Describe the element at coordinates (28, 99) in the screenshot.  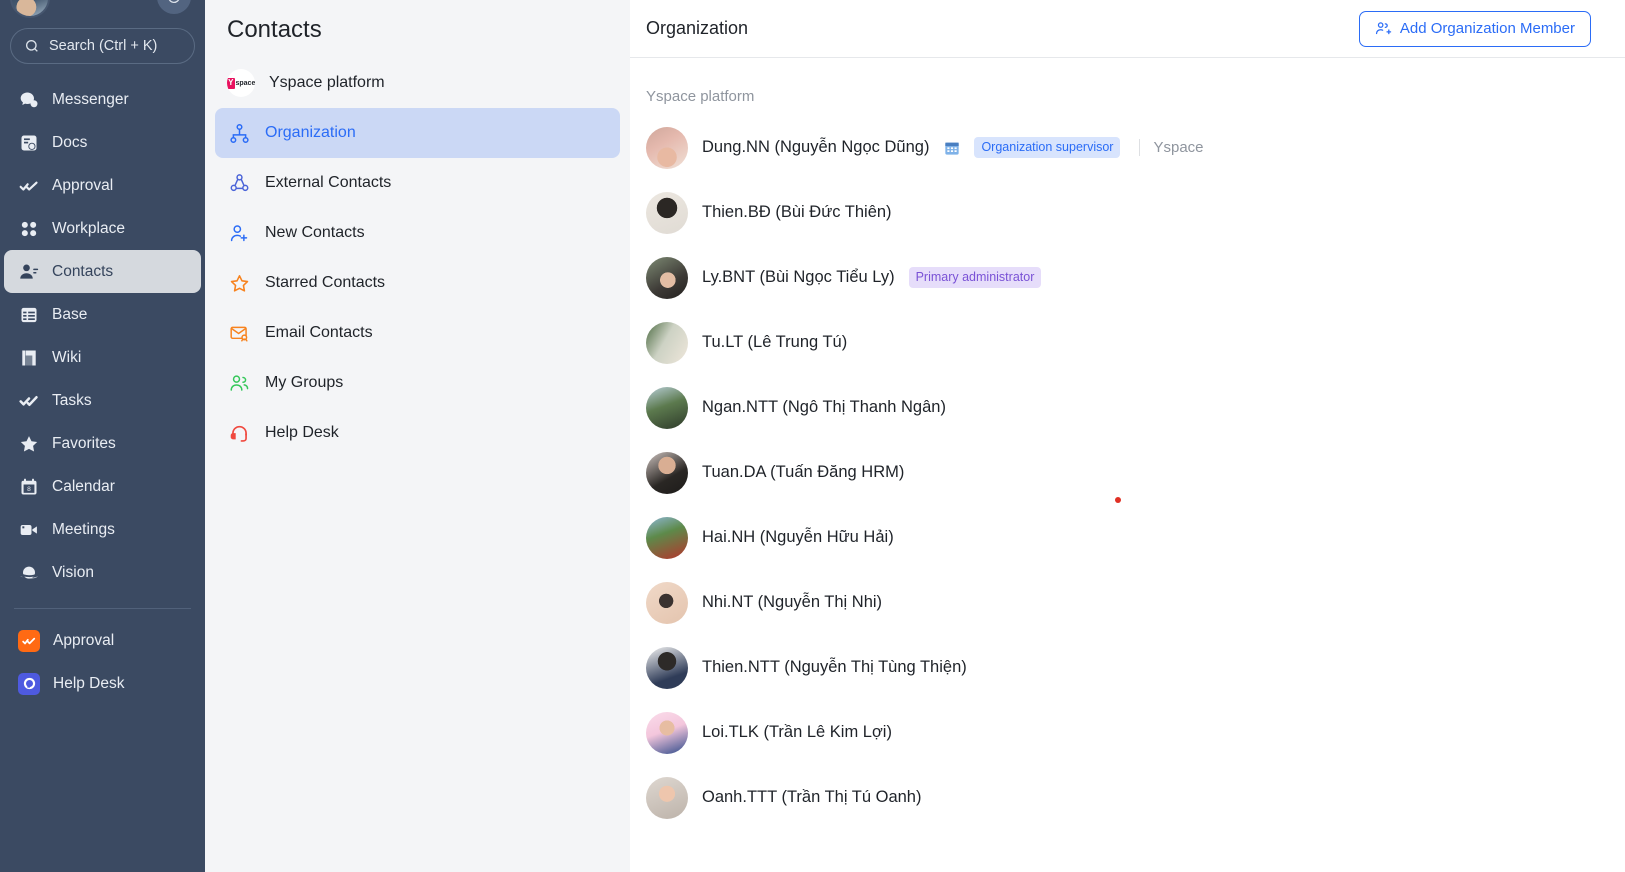
I see `messenger-icon` at that location.